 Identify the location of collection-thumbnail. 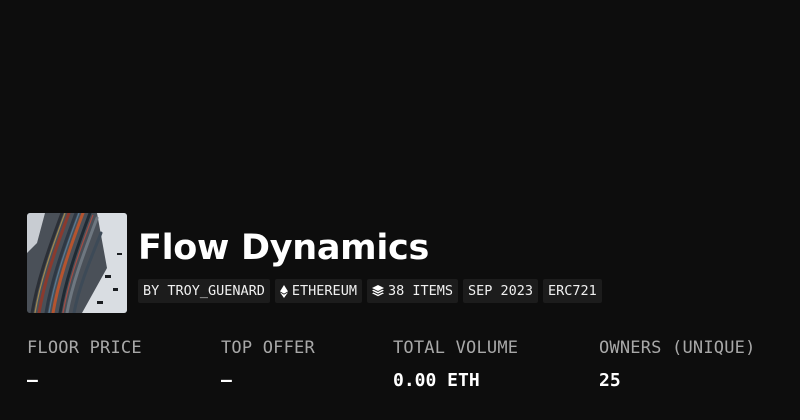
(77, 263).